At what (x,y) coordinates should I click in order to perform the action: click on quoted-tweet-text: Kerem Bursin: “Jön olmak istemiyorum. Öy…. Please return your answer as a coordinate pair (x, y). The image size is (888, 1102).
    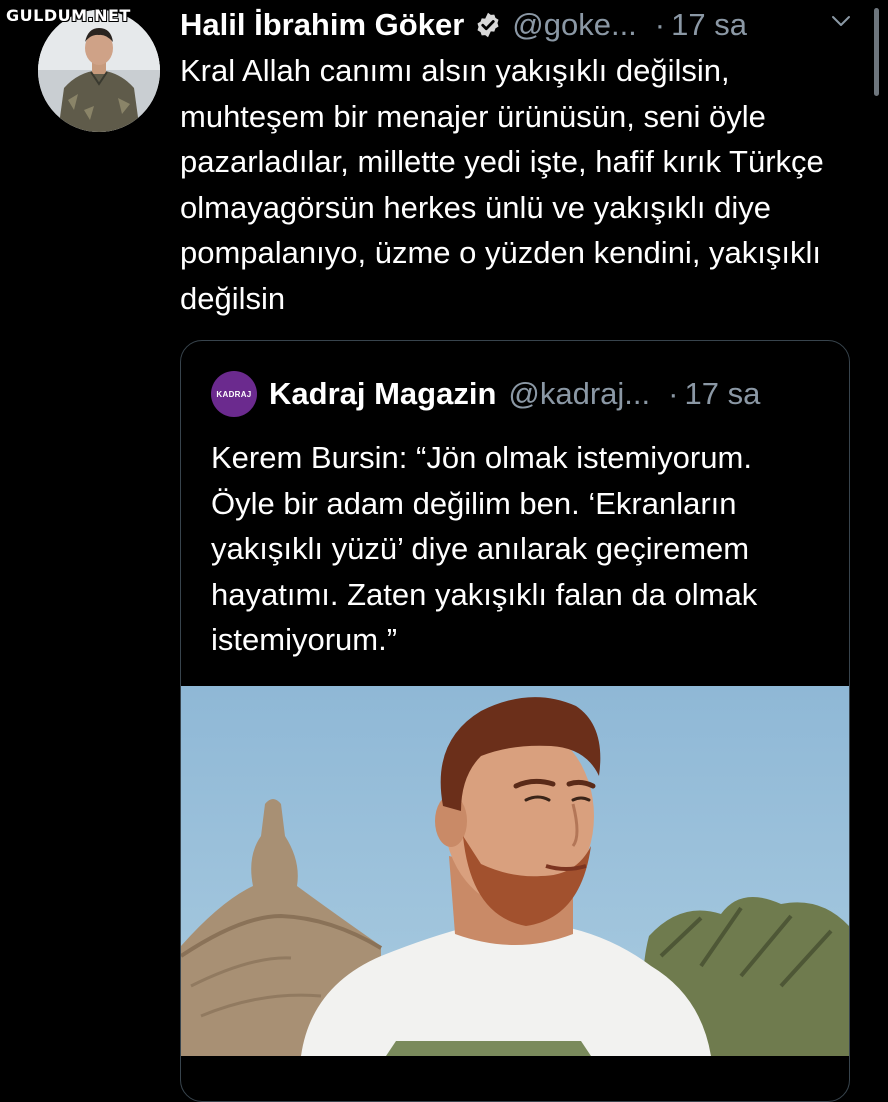
    Looking at the image, I should click on (484, 548).